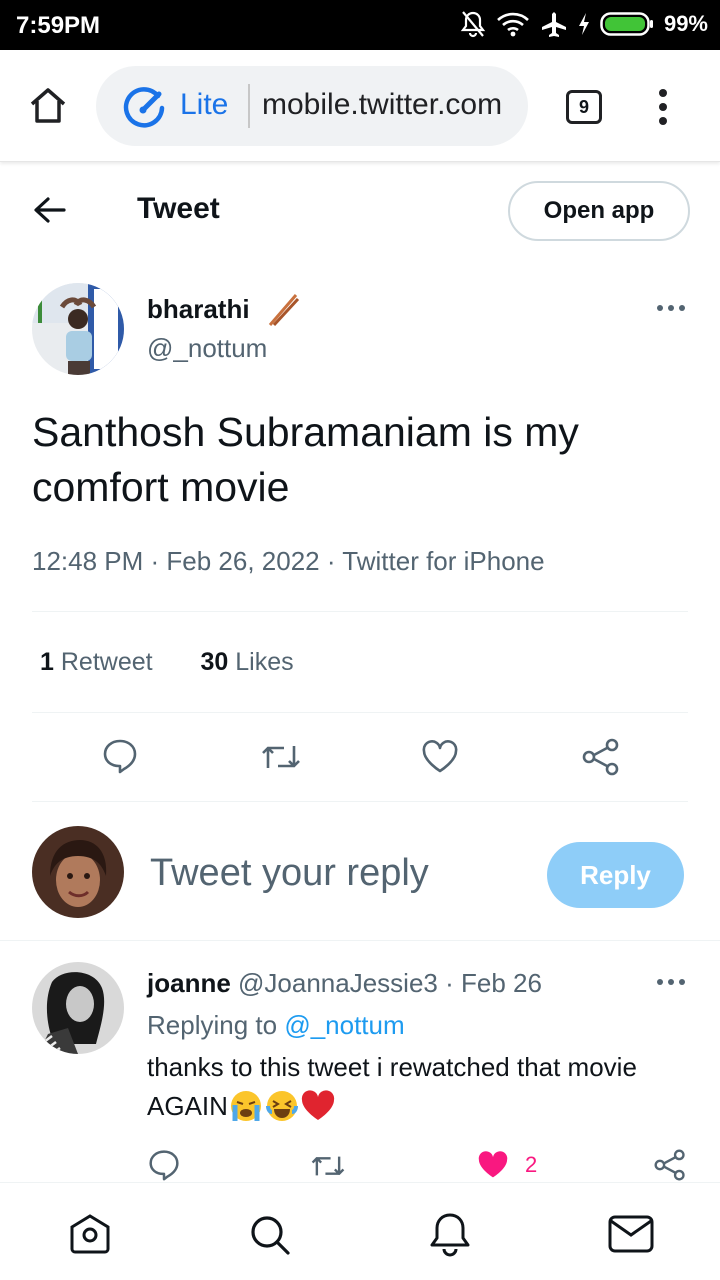 The image size is (720, 1280). I want to click on retweets-stat: 1 Retweet, so click(96, 662).